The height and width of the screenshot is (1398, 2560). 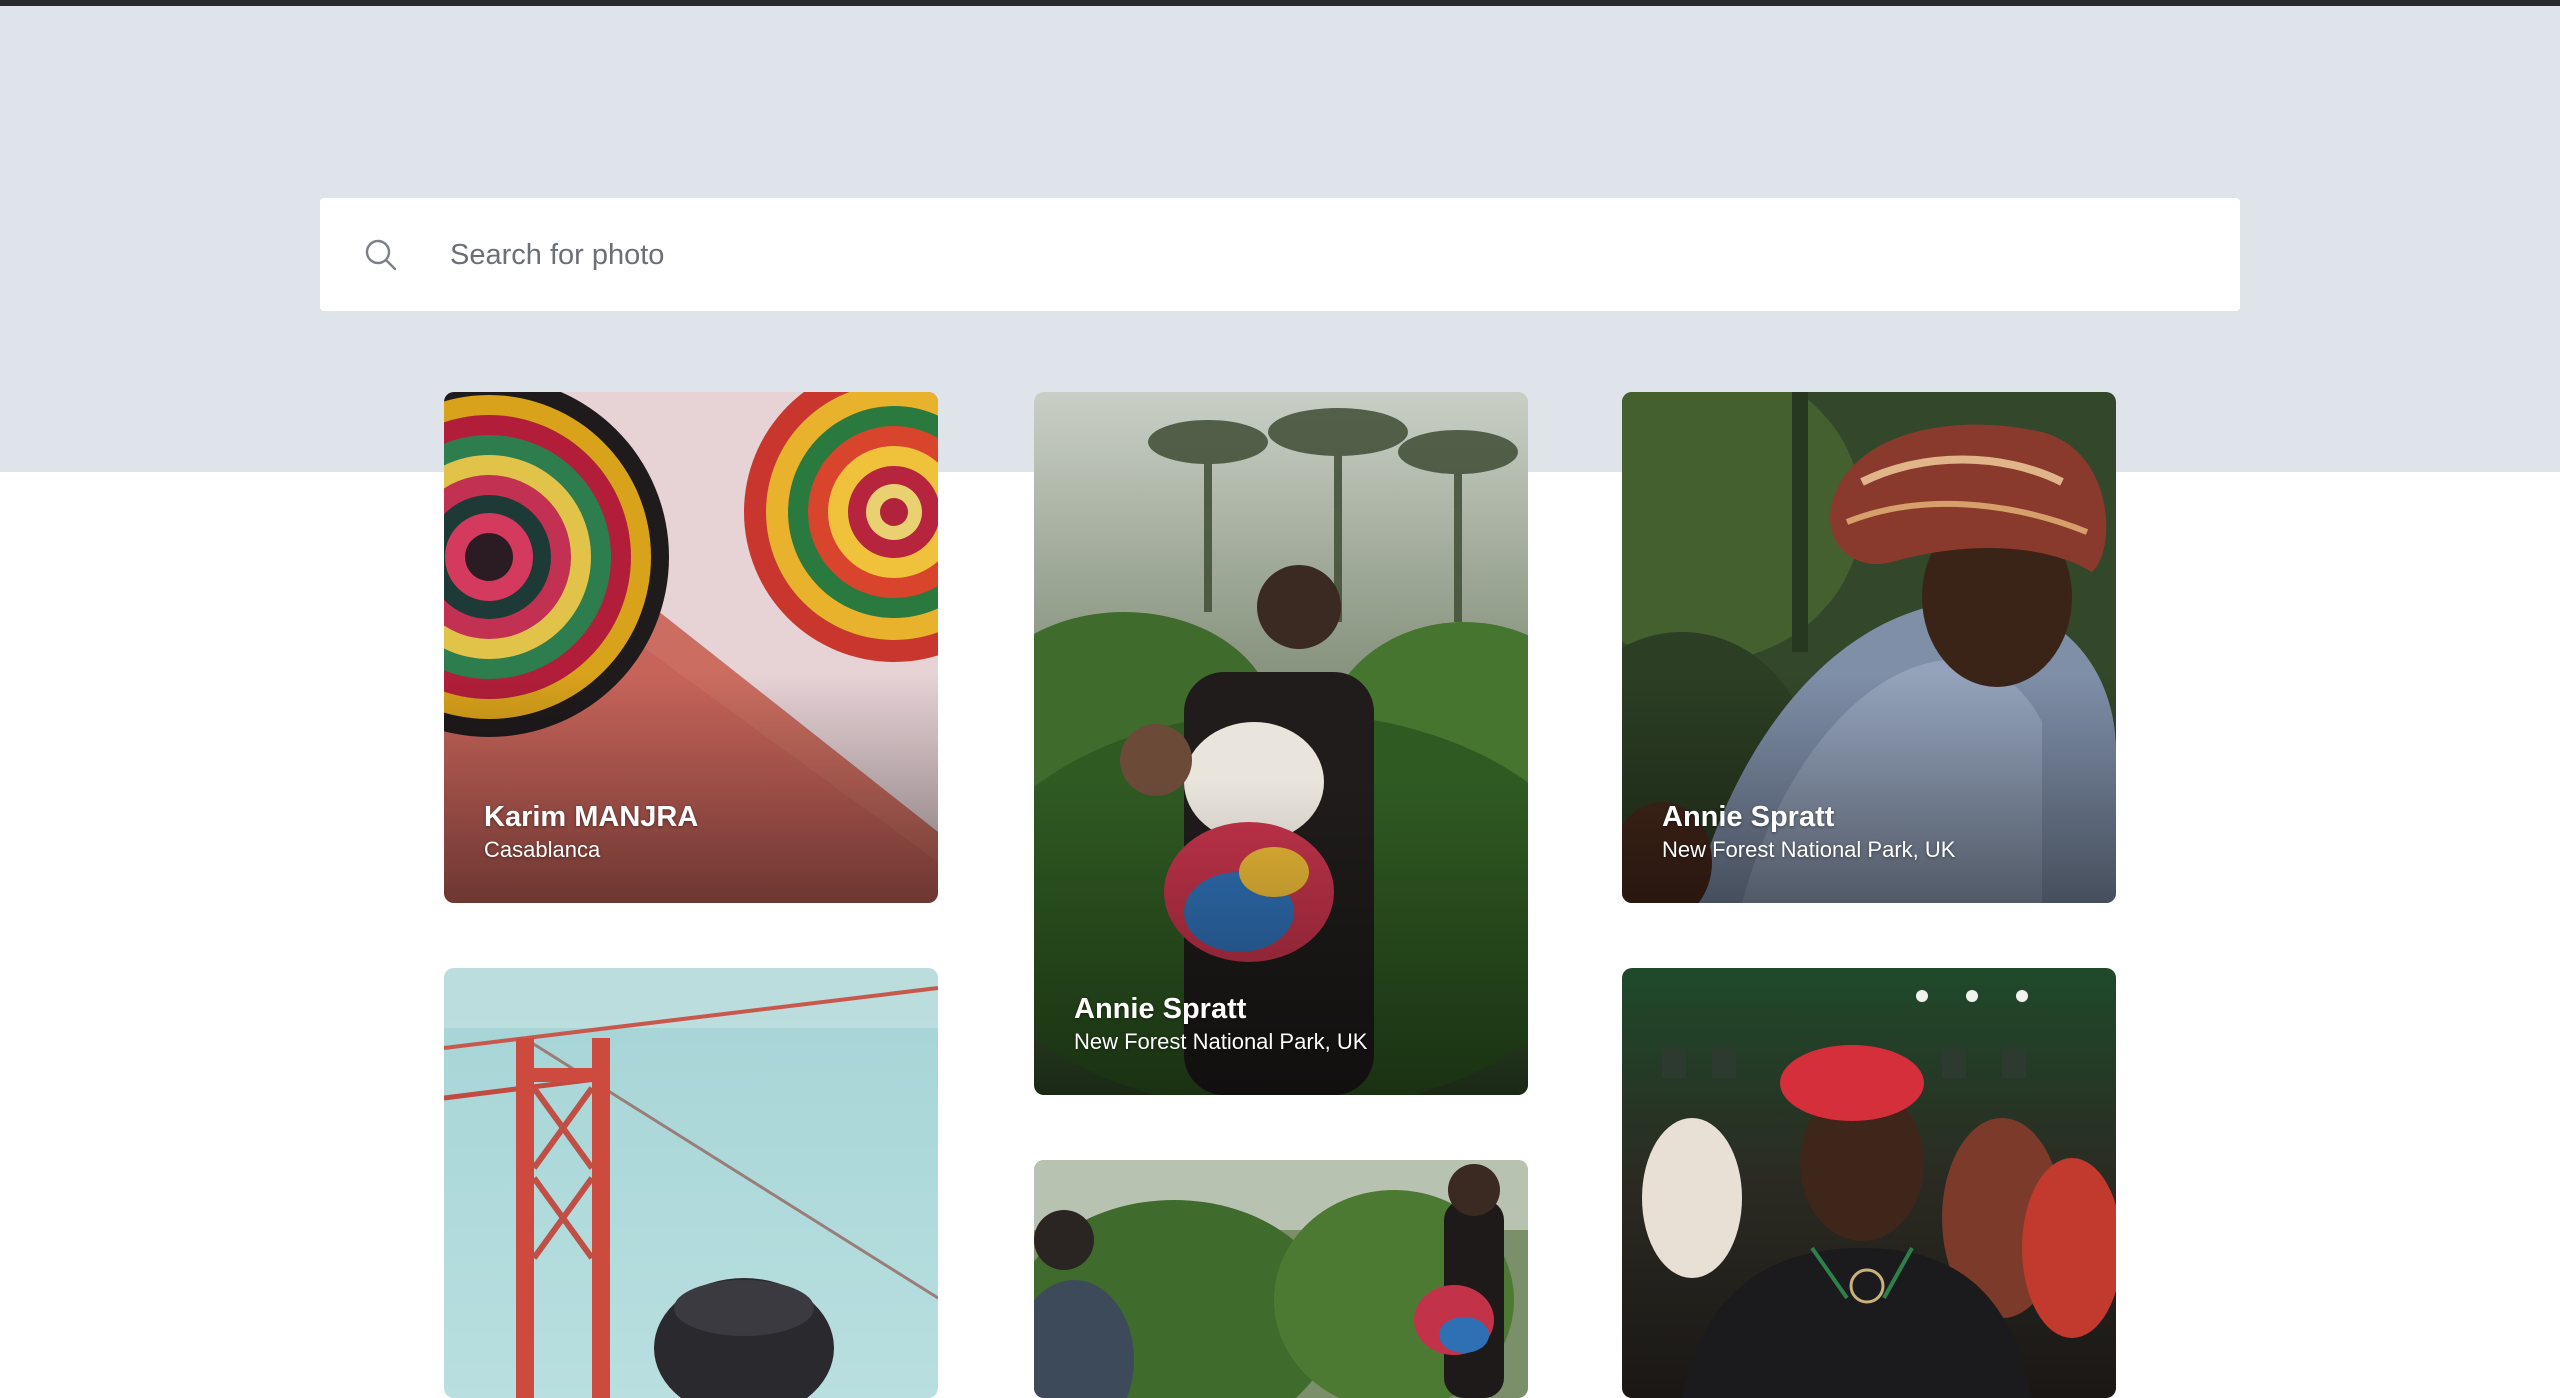 I want to click on photo-caption: Karim MANJRA Casablanca, so click(x=591, y=832).